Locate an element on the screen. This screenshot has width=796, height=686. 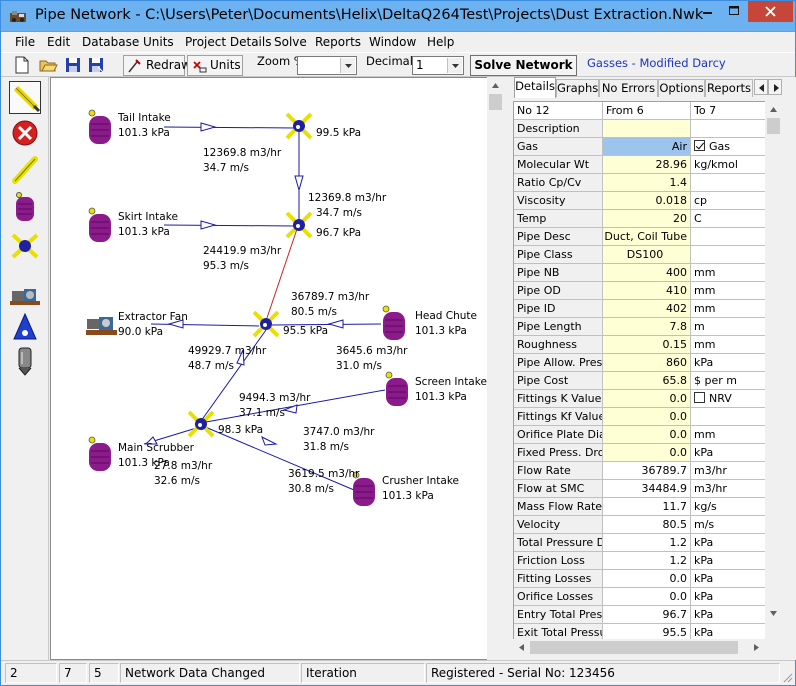
table-row: Pipe Cost 65.8 $ per m is located at coordinates (639, 381).